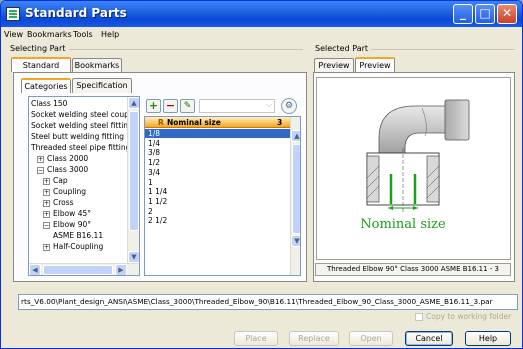  I want to click on nominal-size-annotation: Nominal size, so click(403, 224).